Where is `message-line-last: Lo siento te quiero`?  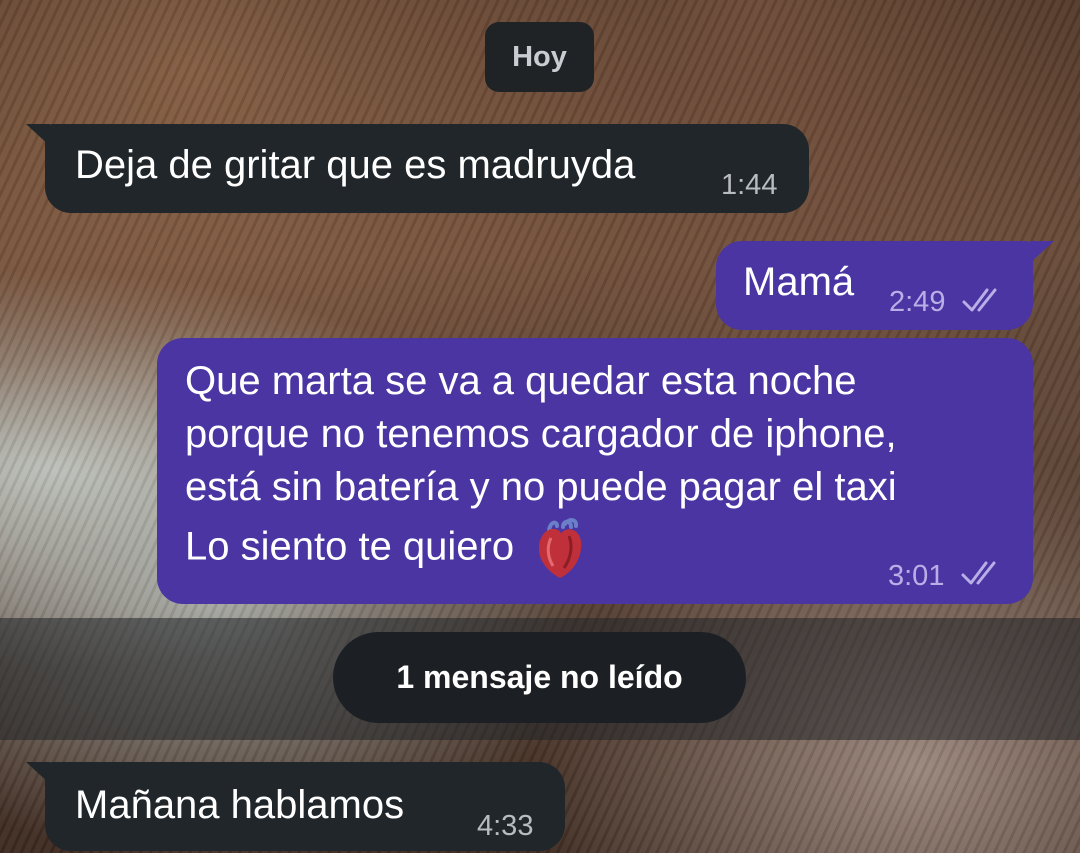 message-line-last: Lo siento te quiero is located at coordinates (385, 549).